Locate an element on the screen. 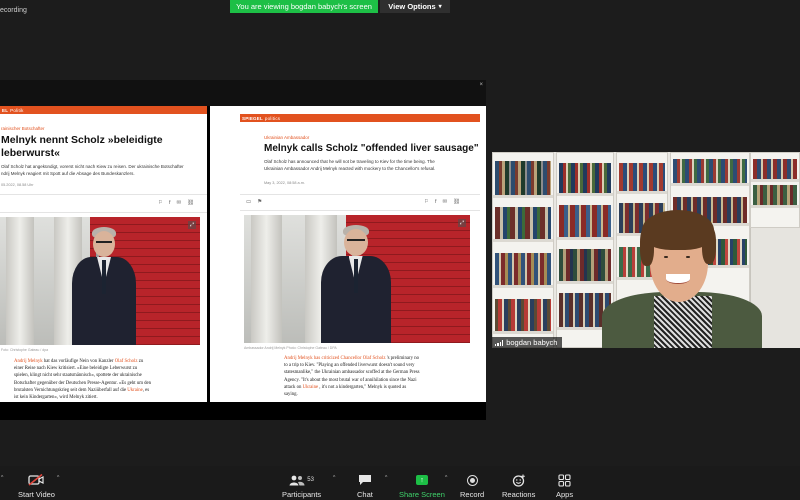 The height and width of the screenshot is (500, 800). article-actions: ▭ ⚑ is located at coordinates (254, 202).